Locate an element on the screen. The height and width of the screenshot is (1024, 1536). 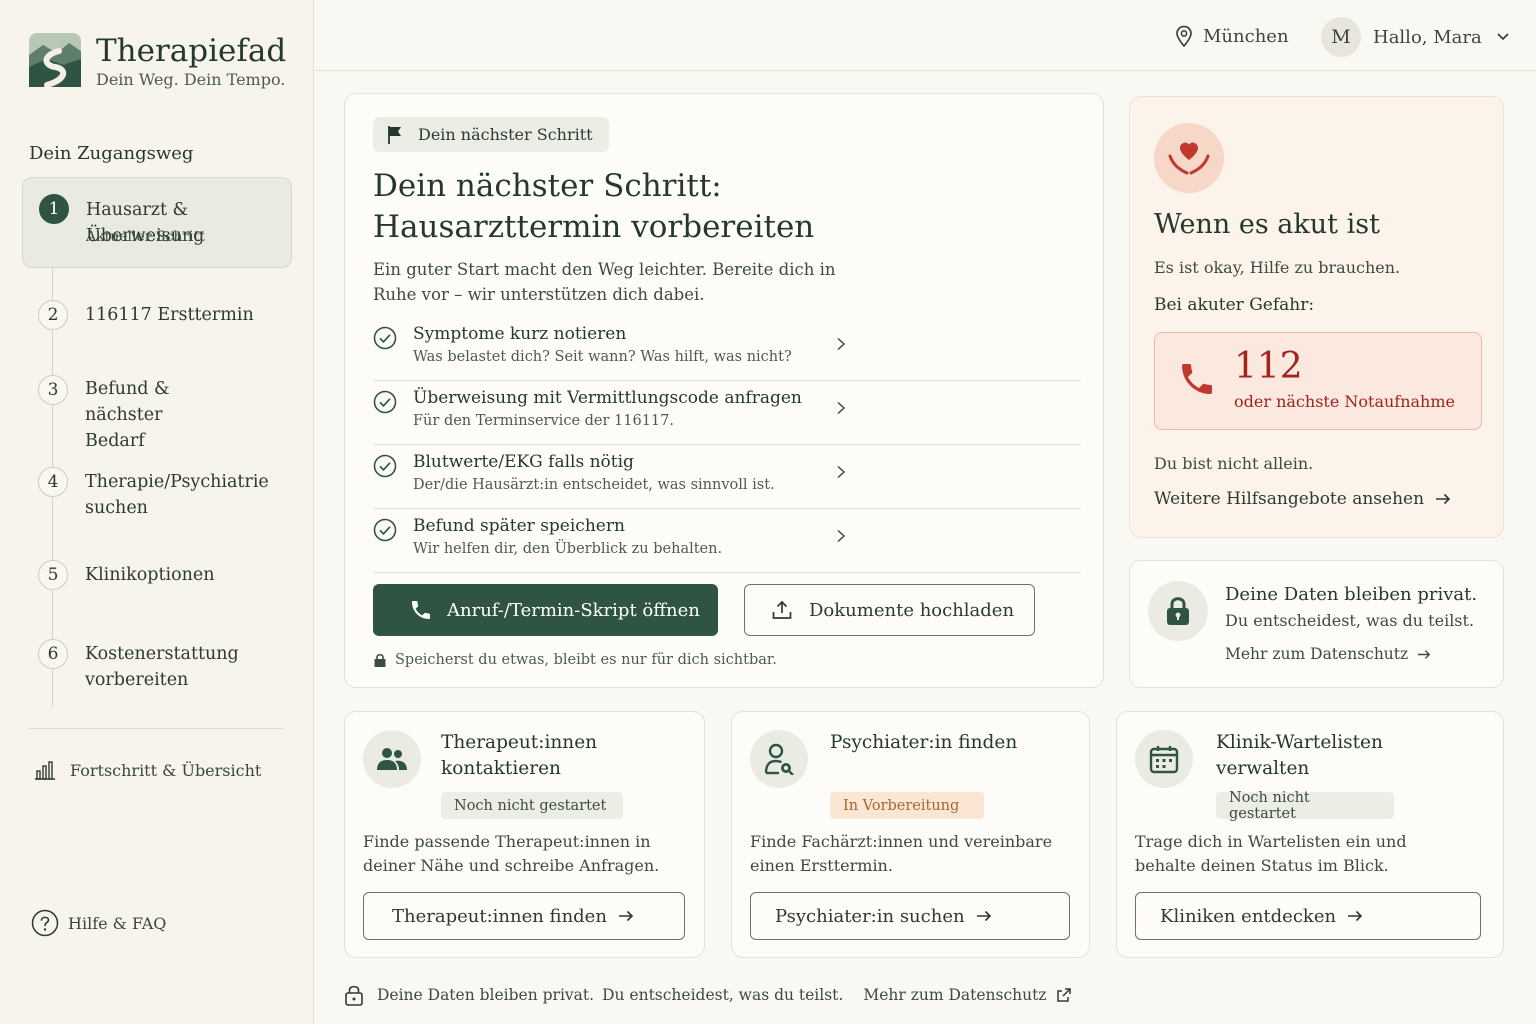
user-menu: M Hallo, Mara is located at coordinates (1415, 37).